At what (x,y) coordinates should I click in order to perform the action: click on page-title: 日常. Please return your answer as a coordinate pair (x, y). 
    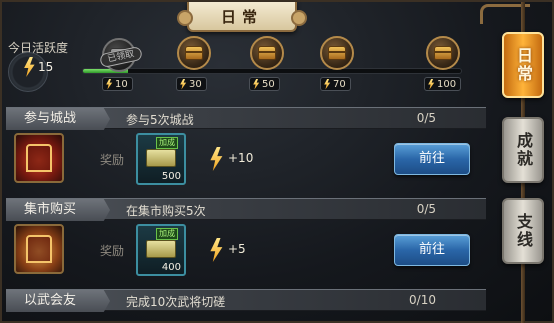
    Looking at the image, I should click on (241, 16).